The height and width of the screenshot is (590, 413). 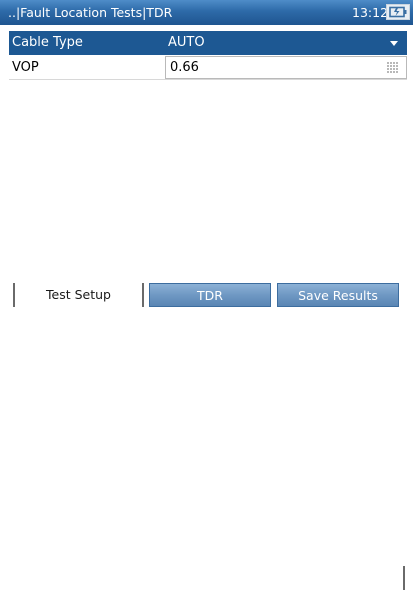 I want to click on vop-value: 0.66, so click(x=184, y=67).